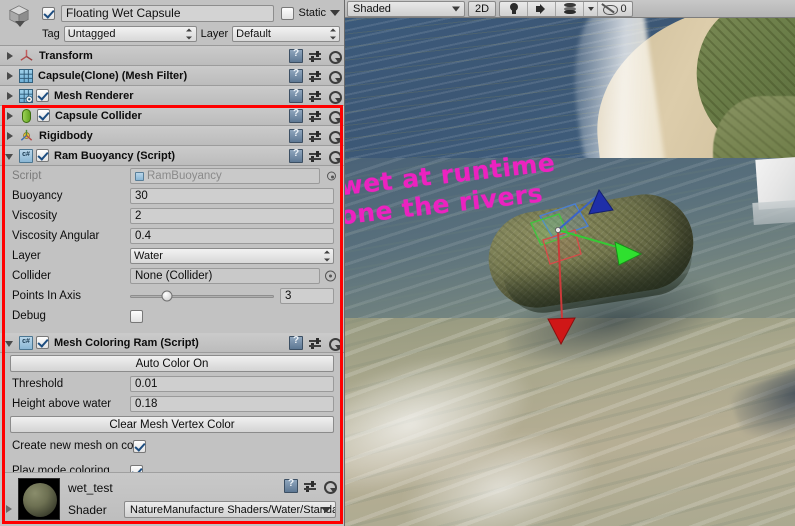  I want to click on eye-off-icon, so click(611, 9).